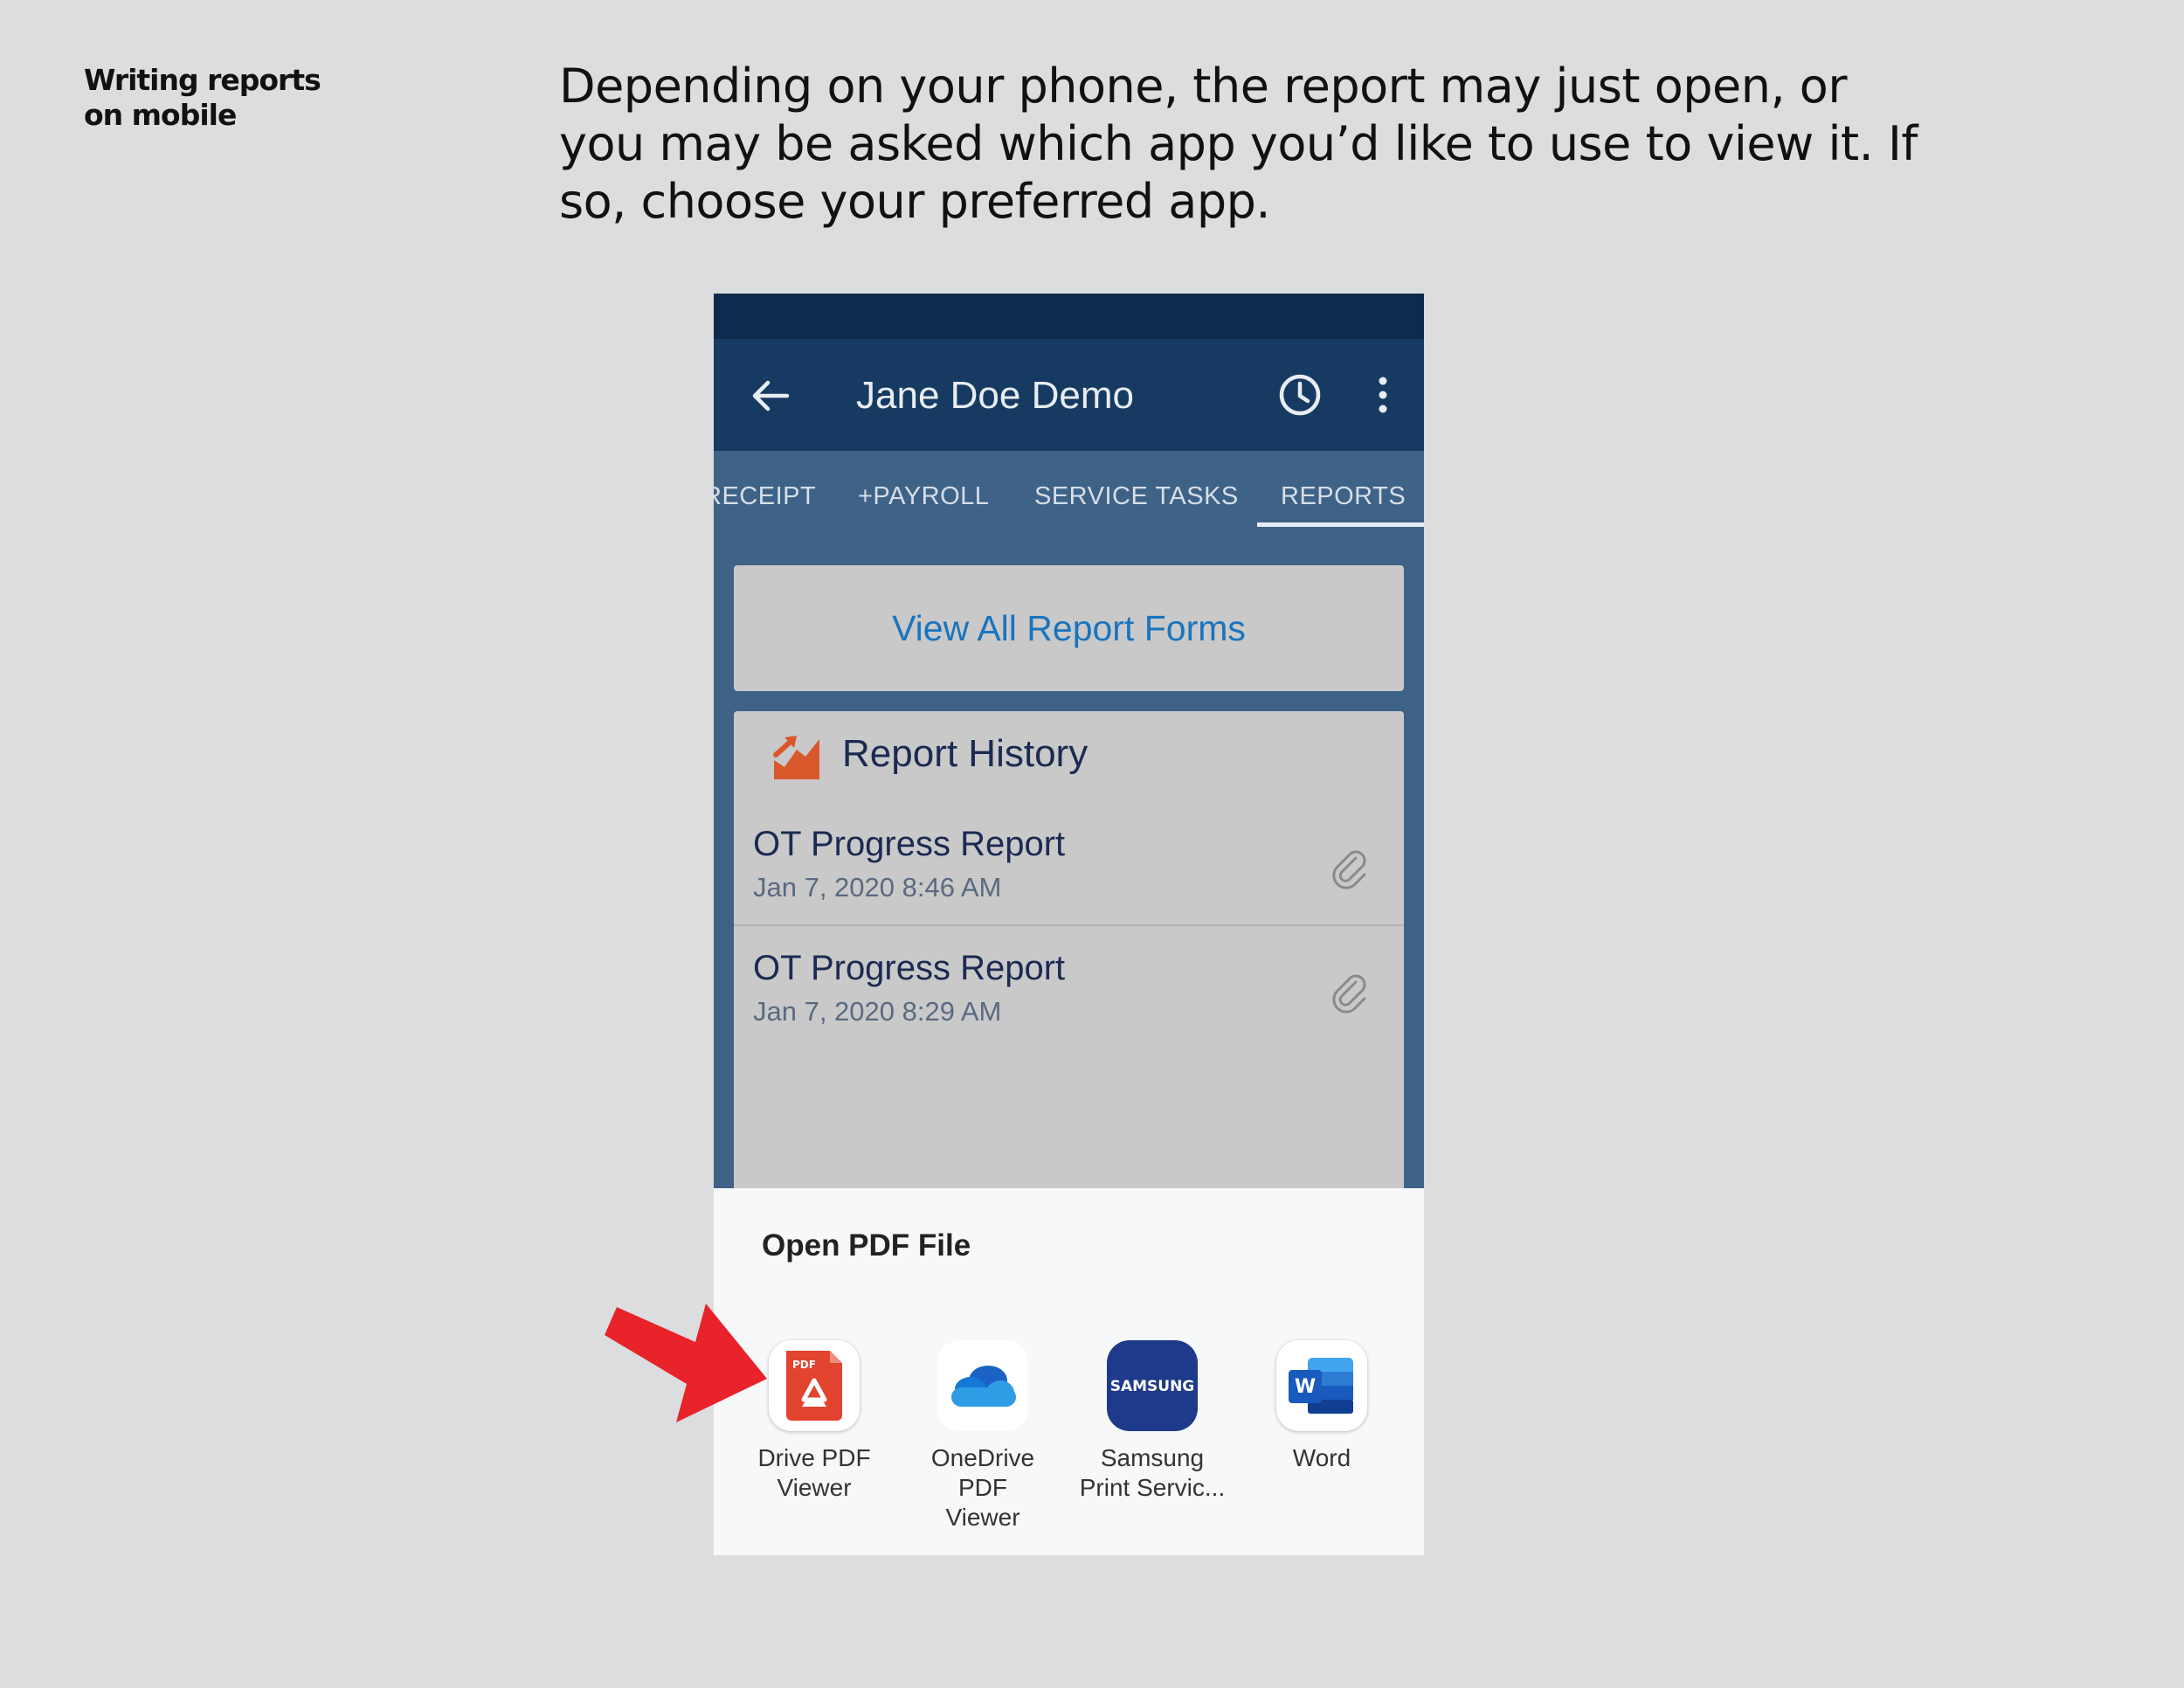  I want to click on section-label-line2: on mobile, so click(160, 115).